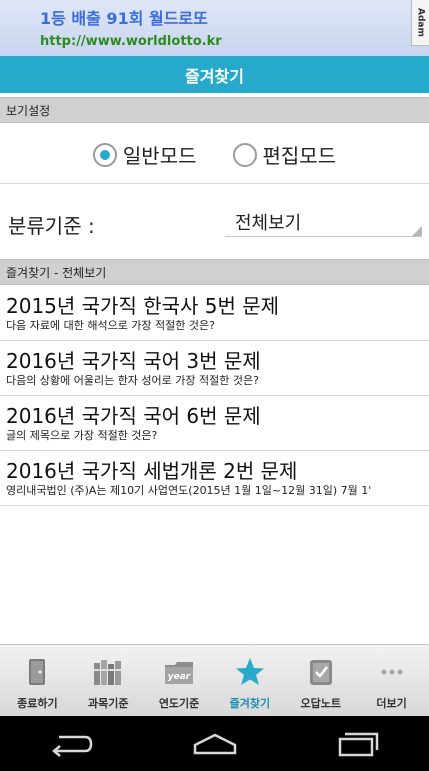 Image resolution: width=429 pixels, height=771 pixels. I want to click on year-folder-icon: year, so click(179, 673).